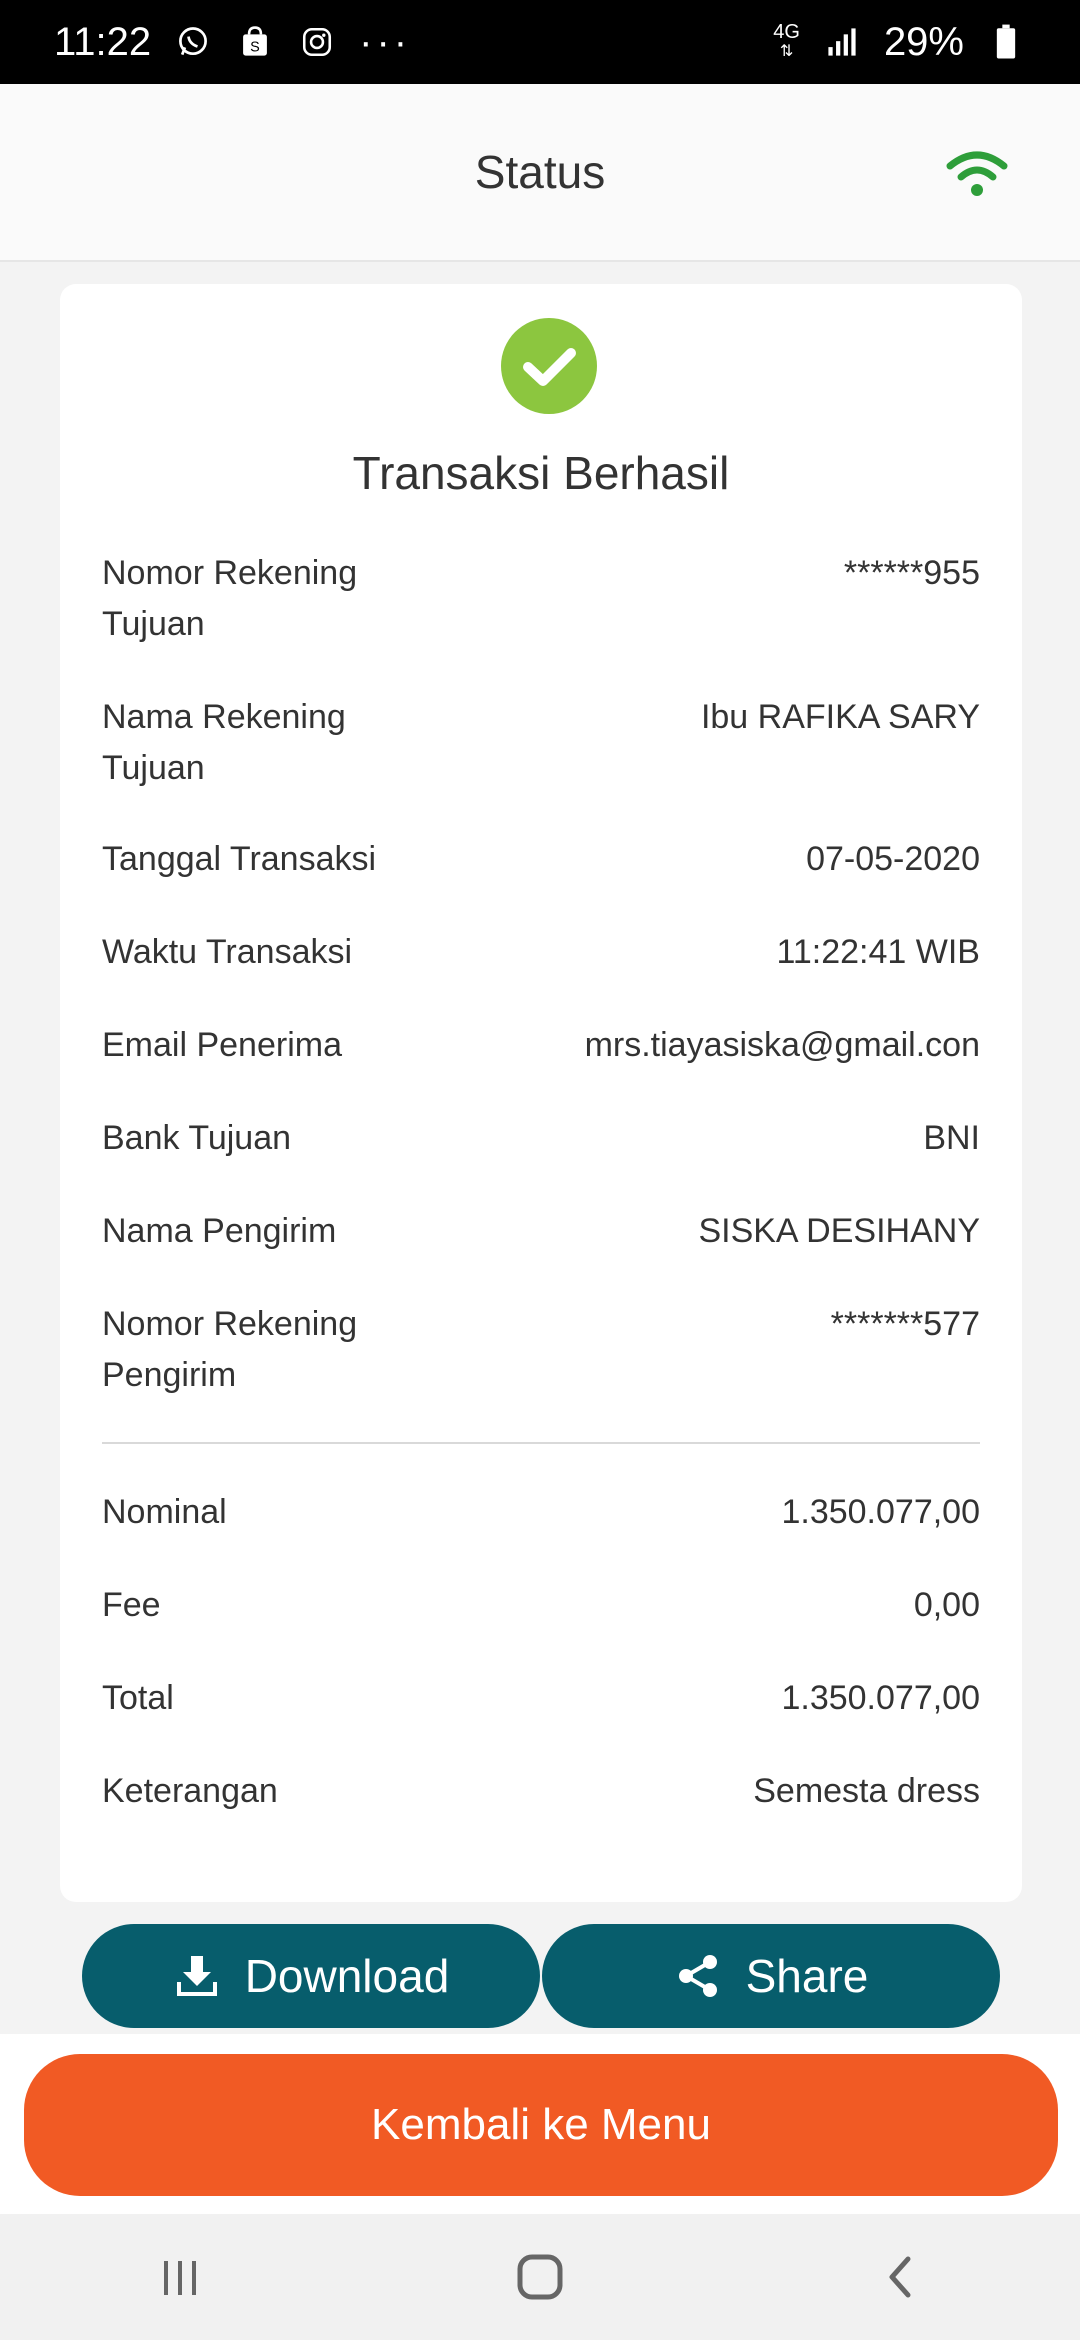 This screenshot has height=2340, width=1080. What do you see at coordinates (905, 1324) in the screenshot?
I see `detail-value: *******577` at bounding box center [905, 1324].